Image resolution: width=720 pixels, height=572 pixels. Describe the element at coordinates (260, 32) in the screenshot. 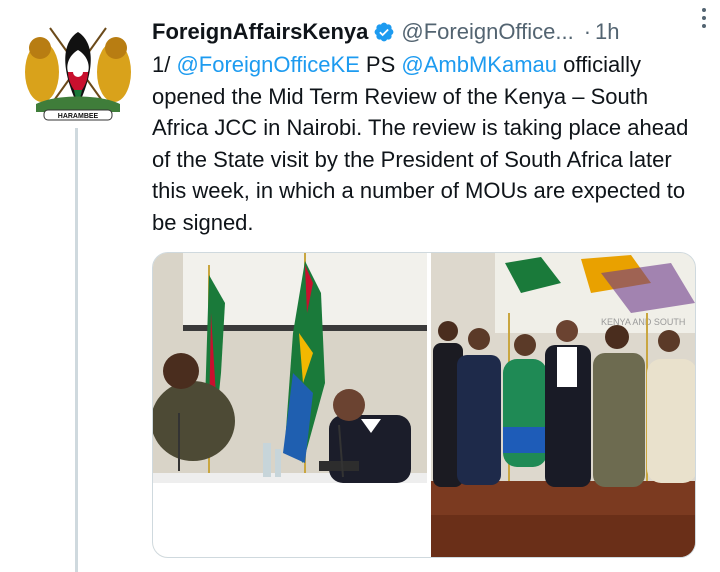

I see `display-name: ForeignAffairsKenya` at that location.